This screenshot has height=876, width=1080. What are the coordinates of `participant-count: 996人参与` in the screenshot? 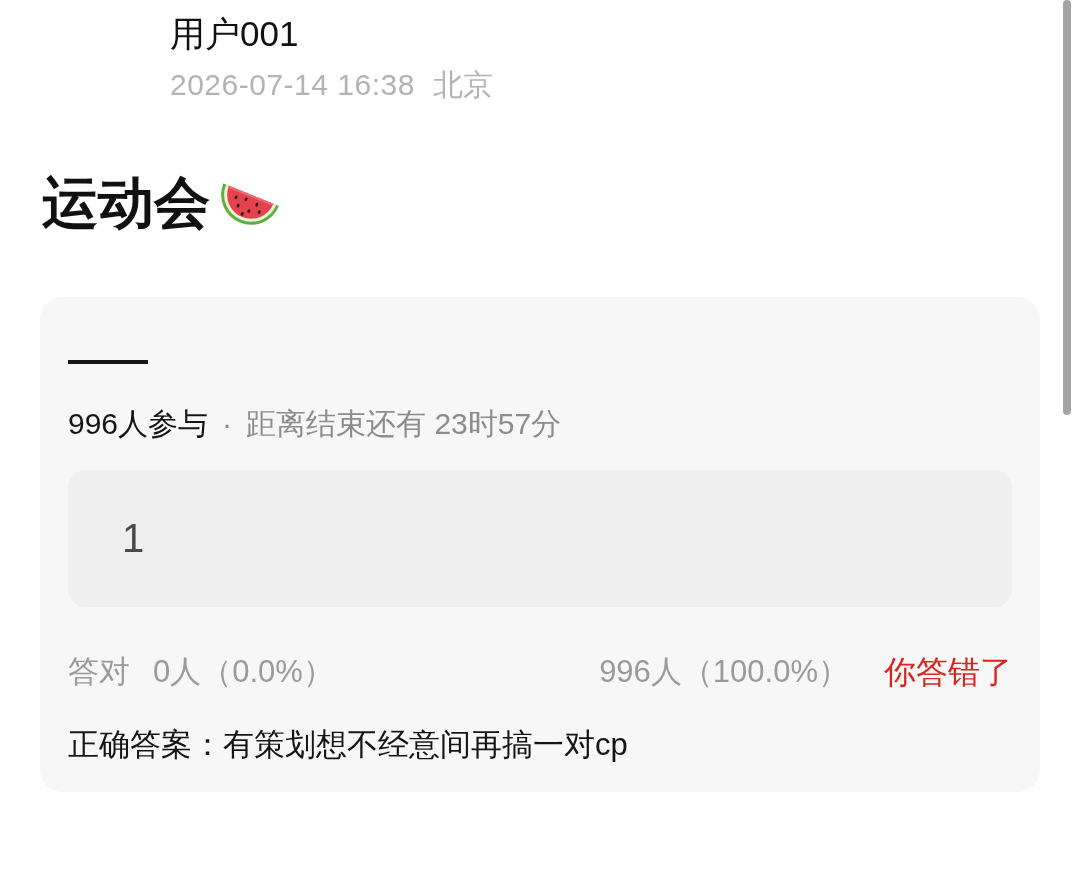 It's located at (138, 424).